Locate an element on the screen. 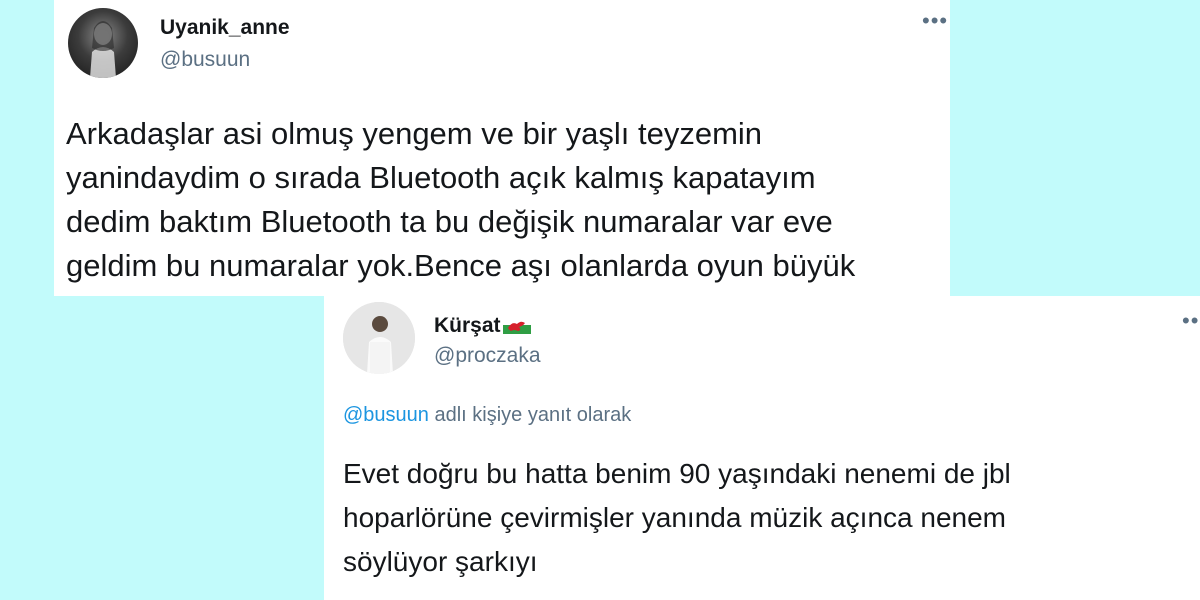 Image resolution: width=1200 pixels, height=600 pixels. user-handle: @proczaka is located at coordinates (487, 356).